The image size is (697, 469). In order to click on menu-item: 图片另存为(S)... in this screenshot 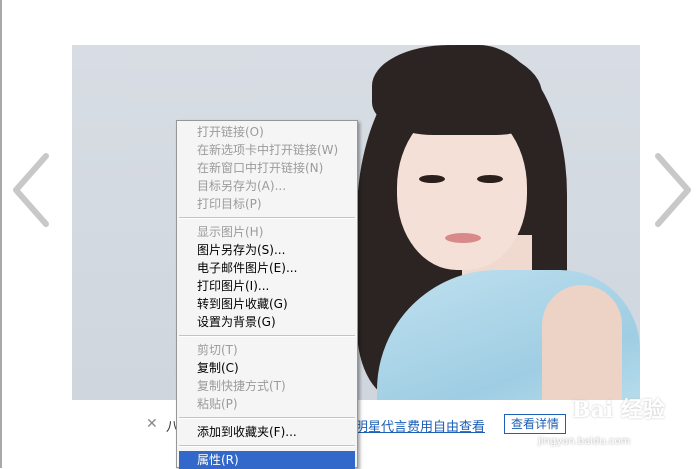, I will do `click(267, 250)`.